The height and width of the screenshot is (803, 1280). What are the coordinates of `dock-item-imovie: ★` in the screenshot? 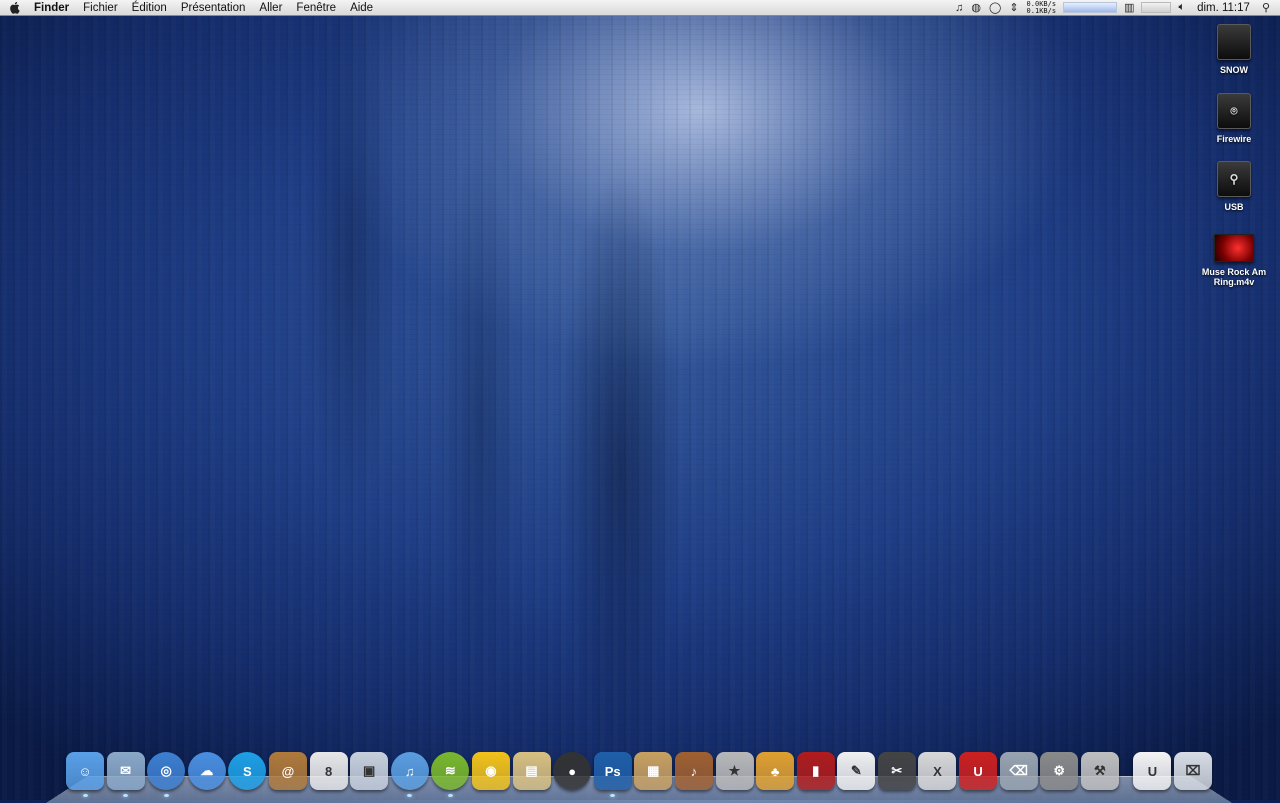 It's located at (734, 771).